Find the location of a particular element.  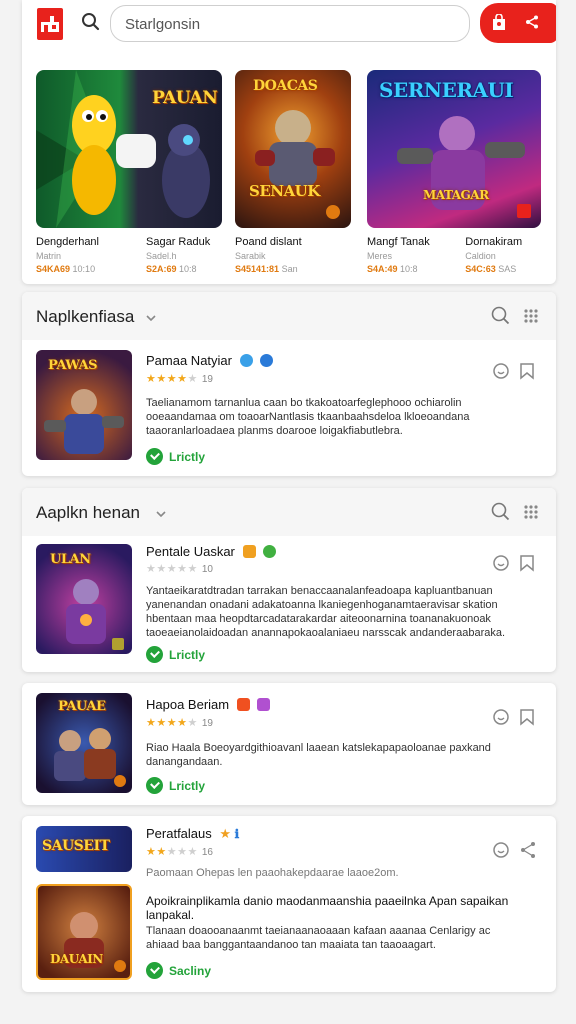

featured-art-caption: MATAGAR is located at coordinates (456, 195).